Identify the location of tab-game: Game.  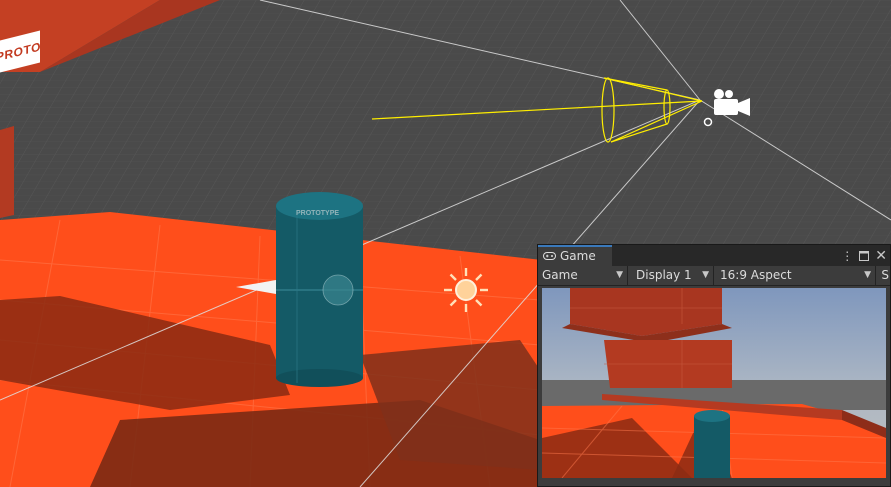
(575, 255).